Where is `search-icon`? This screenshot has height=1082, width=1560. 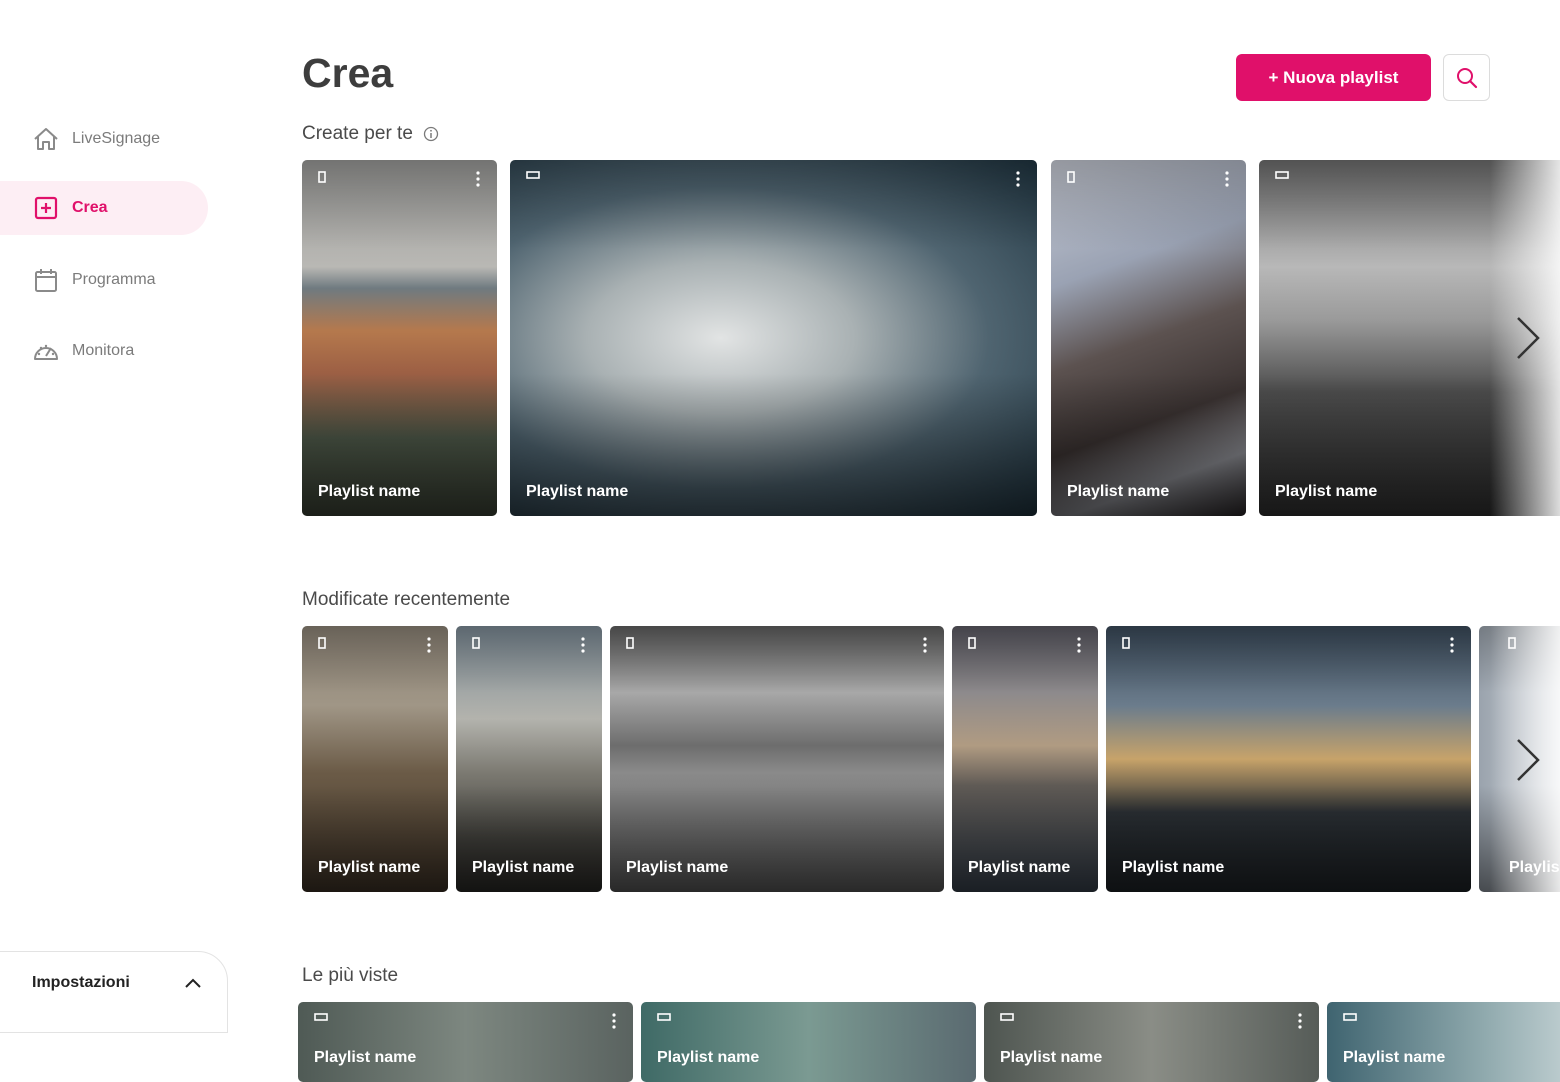
search-icon is located at coordinates (1467, 78).